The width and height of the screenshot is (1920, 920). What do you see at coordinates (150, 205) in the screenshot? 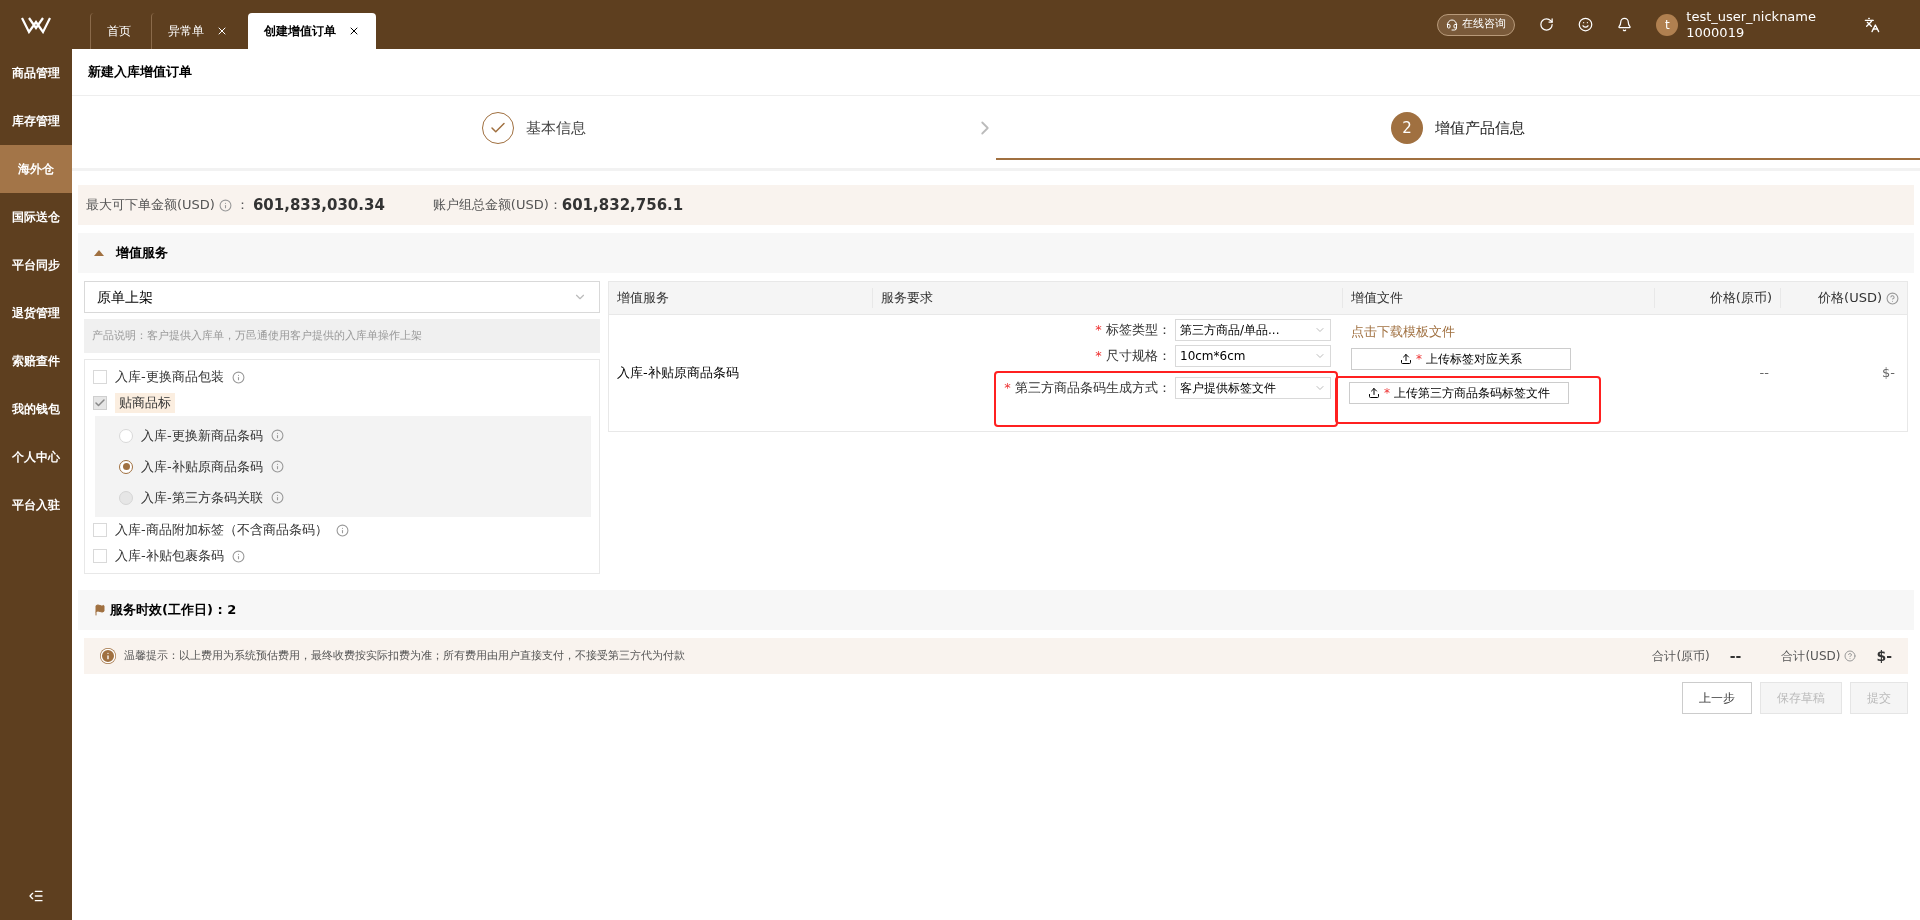
I see `balance-label: 最大可下单金额(USD)` at bounding box center [150, 205].